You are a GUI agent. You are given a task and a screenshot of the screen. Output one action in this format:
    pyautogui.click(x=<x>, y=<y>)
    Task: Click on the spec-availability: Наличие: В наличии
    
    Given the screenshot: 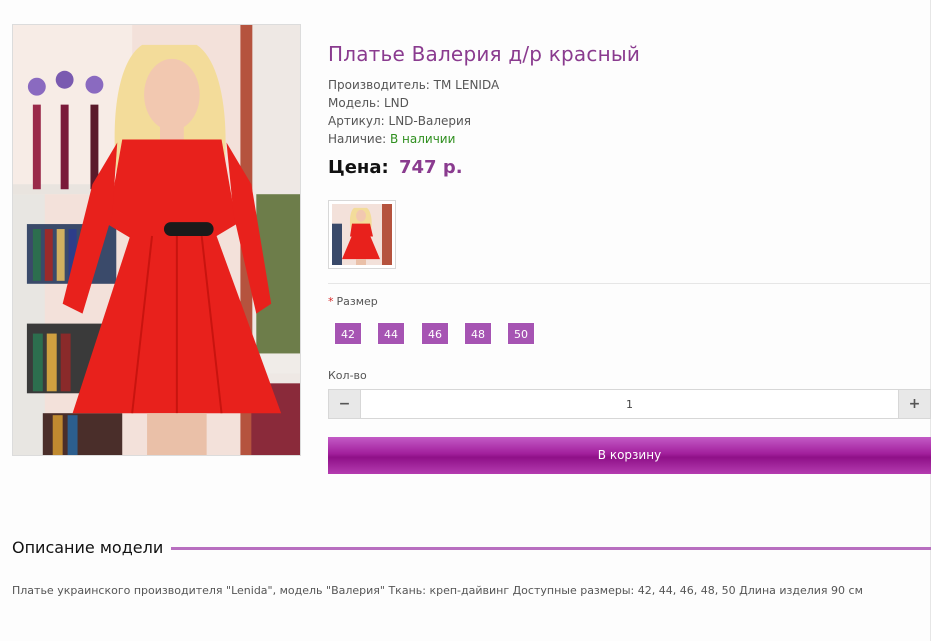 What is the action you would take?
    pyautogui.click(x=629, y=139)
    